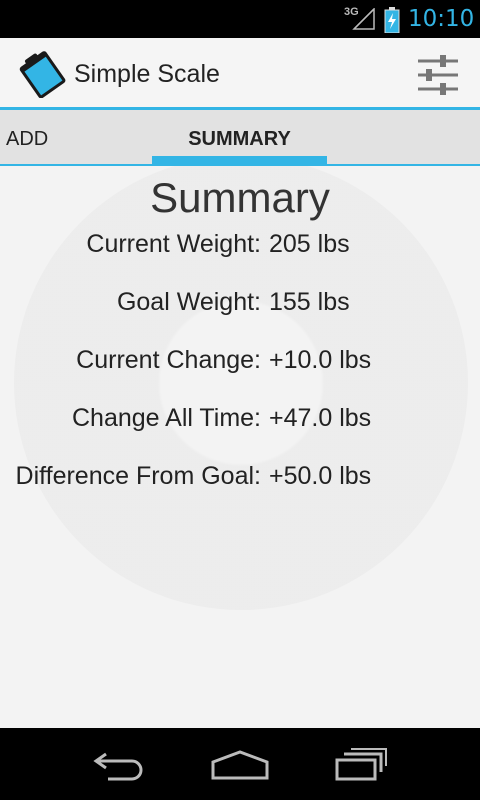  I want to click on tab-summary: SUMMARY, so click(239, 137).